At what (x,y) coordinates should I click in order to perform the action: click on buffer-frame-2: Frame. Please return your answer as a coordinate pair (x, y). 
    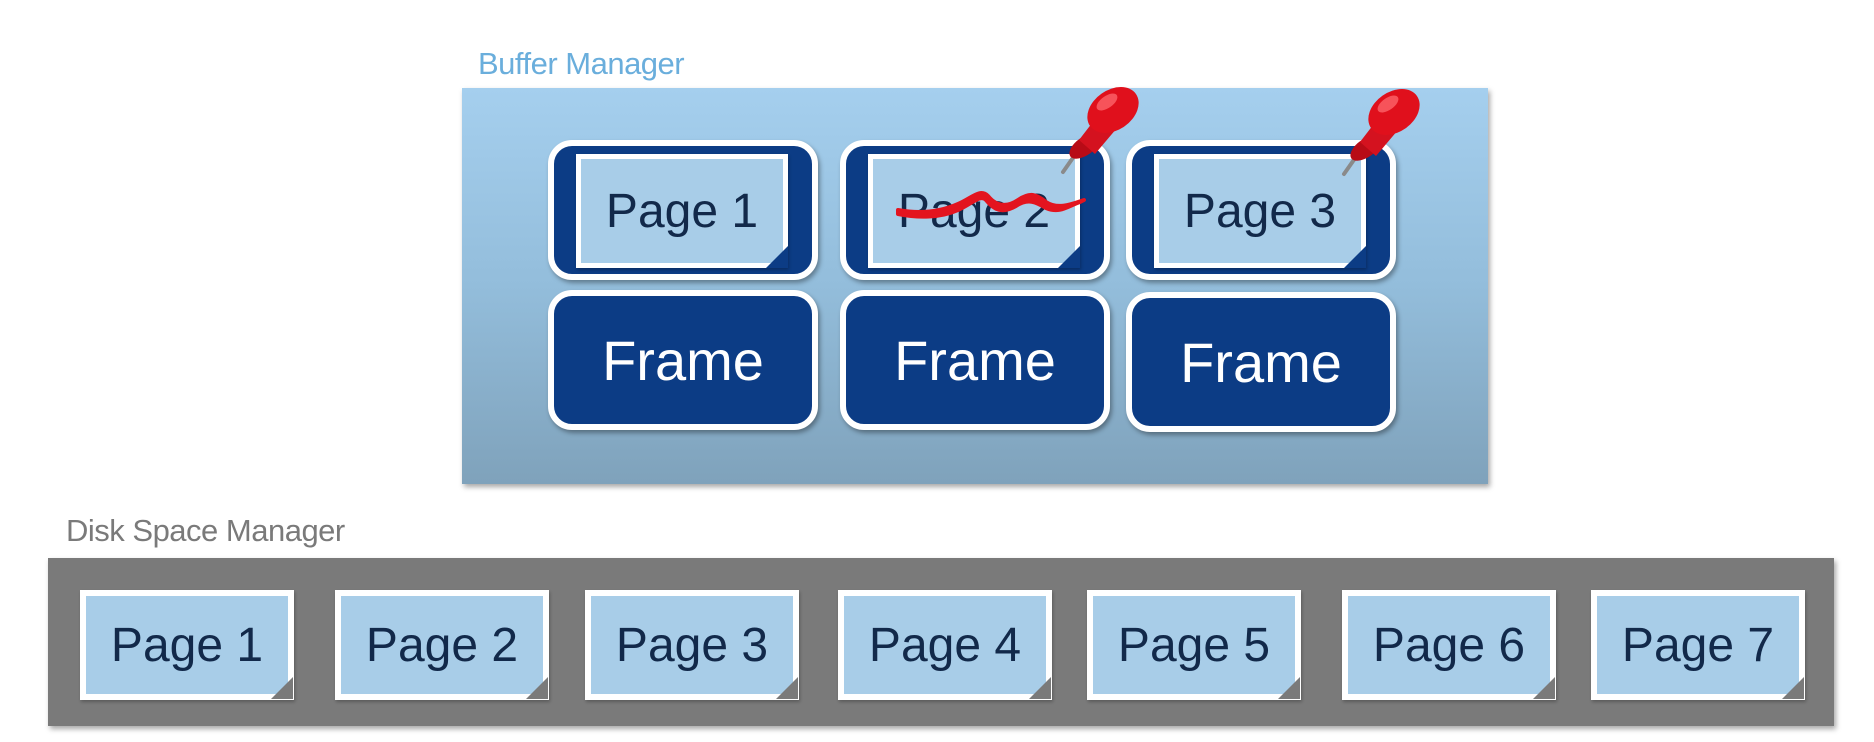
    Looking at the image, I should click on (975, 360).